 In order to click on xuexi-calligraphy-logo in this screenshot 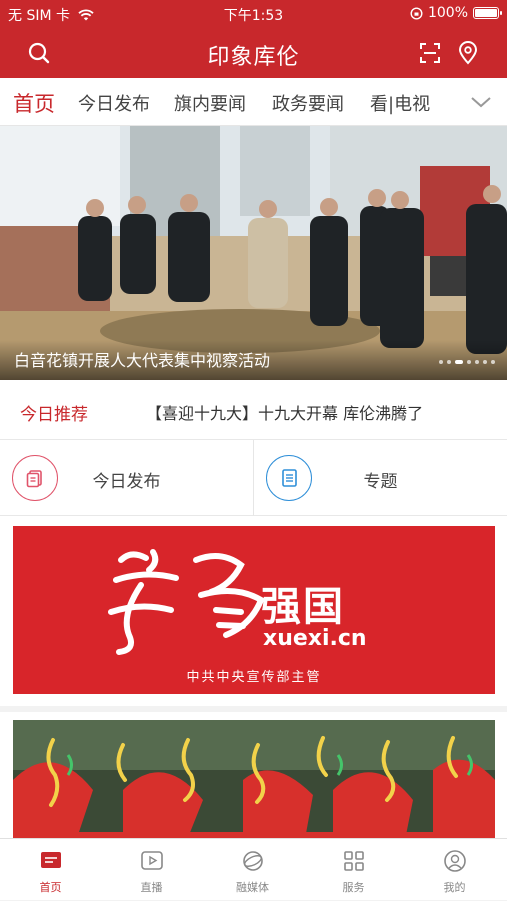, I will do `click(186, 602)`.